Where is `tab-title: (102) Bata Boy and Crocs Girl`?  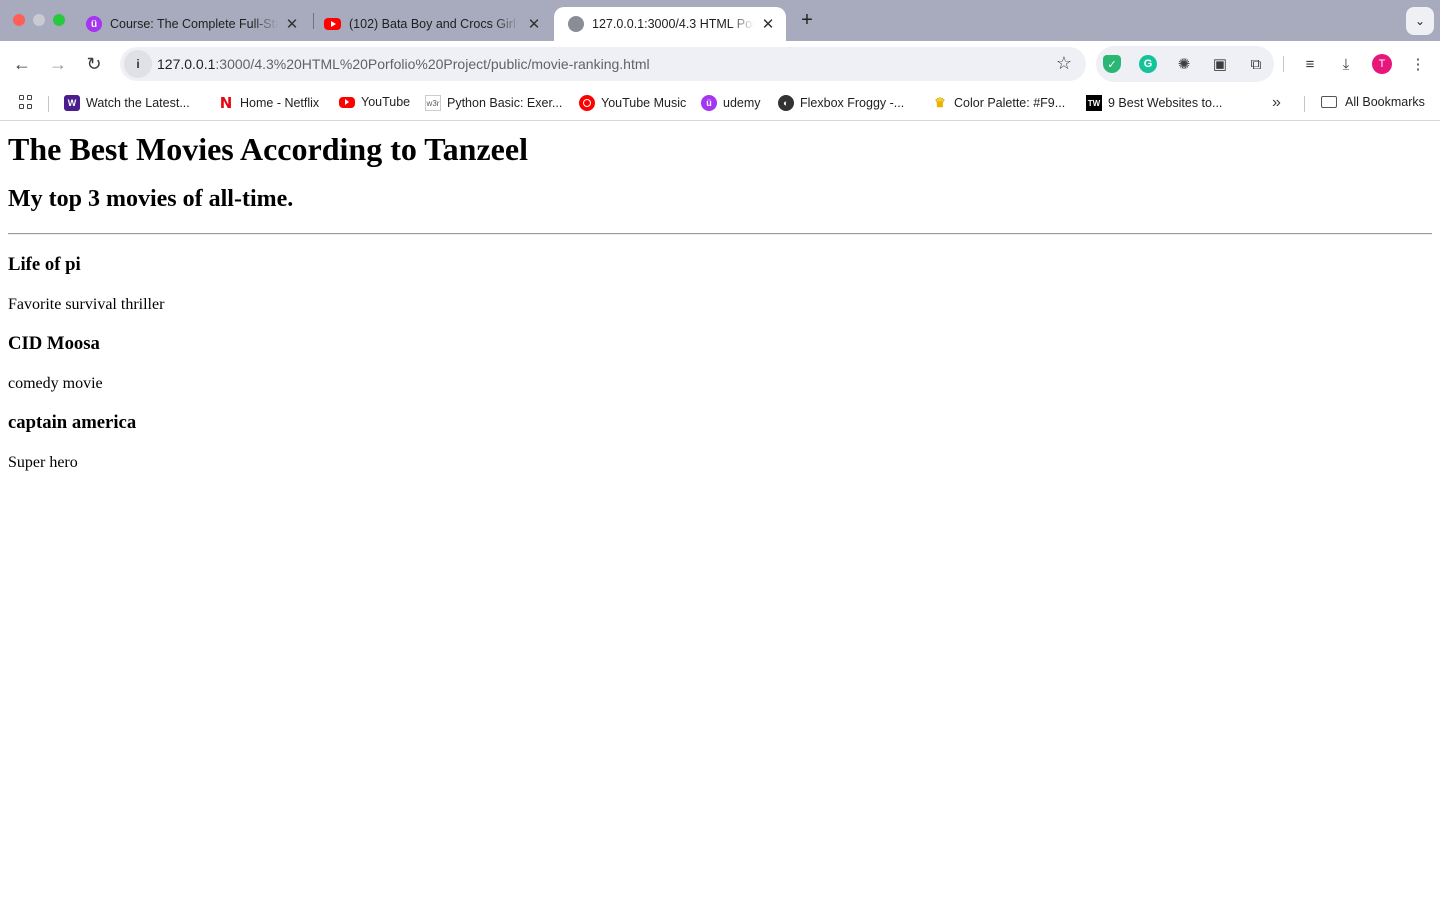 tab-title: (102) Bata Boy and Crocs Girl is located at coordinates (432, 24).